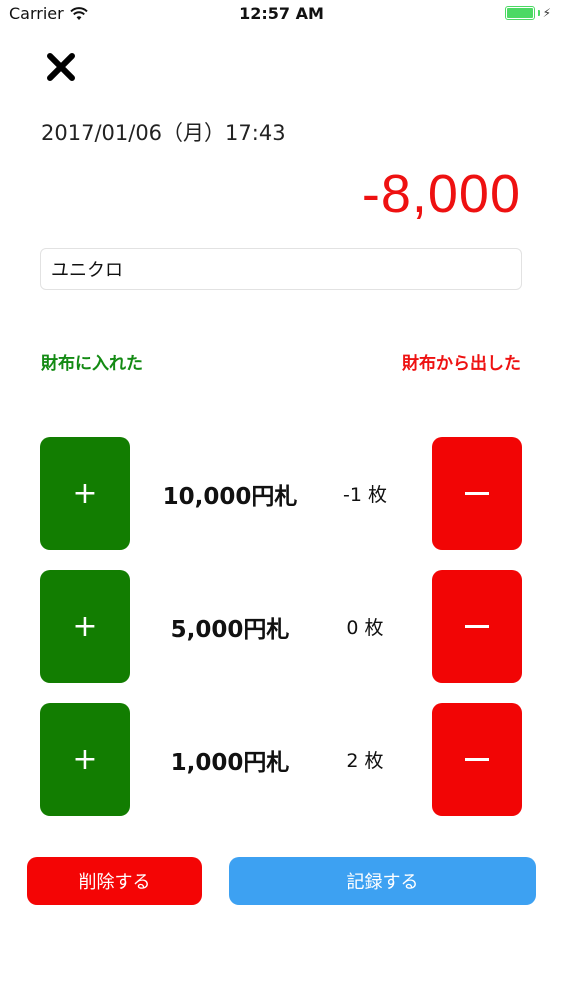  What do you see at coordinates (461, 364) in the screenshot?
I see `label-taken-from-wallet: 財布から出した` at bounding box center [461, 364].